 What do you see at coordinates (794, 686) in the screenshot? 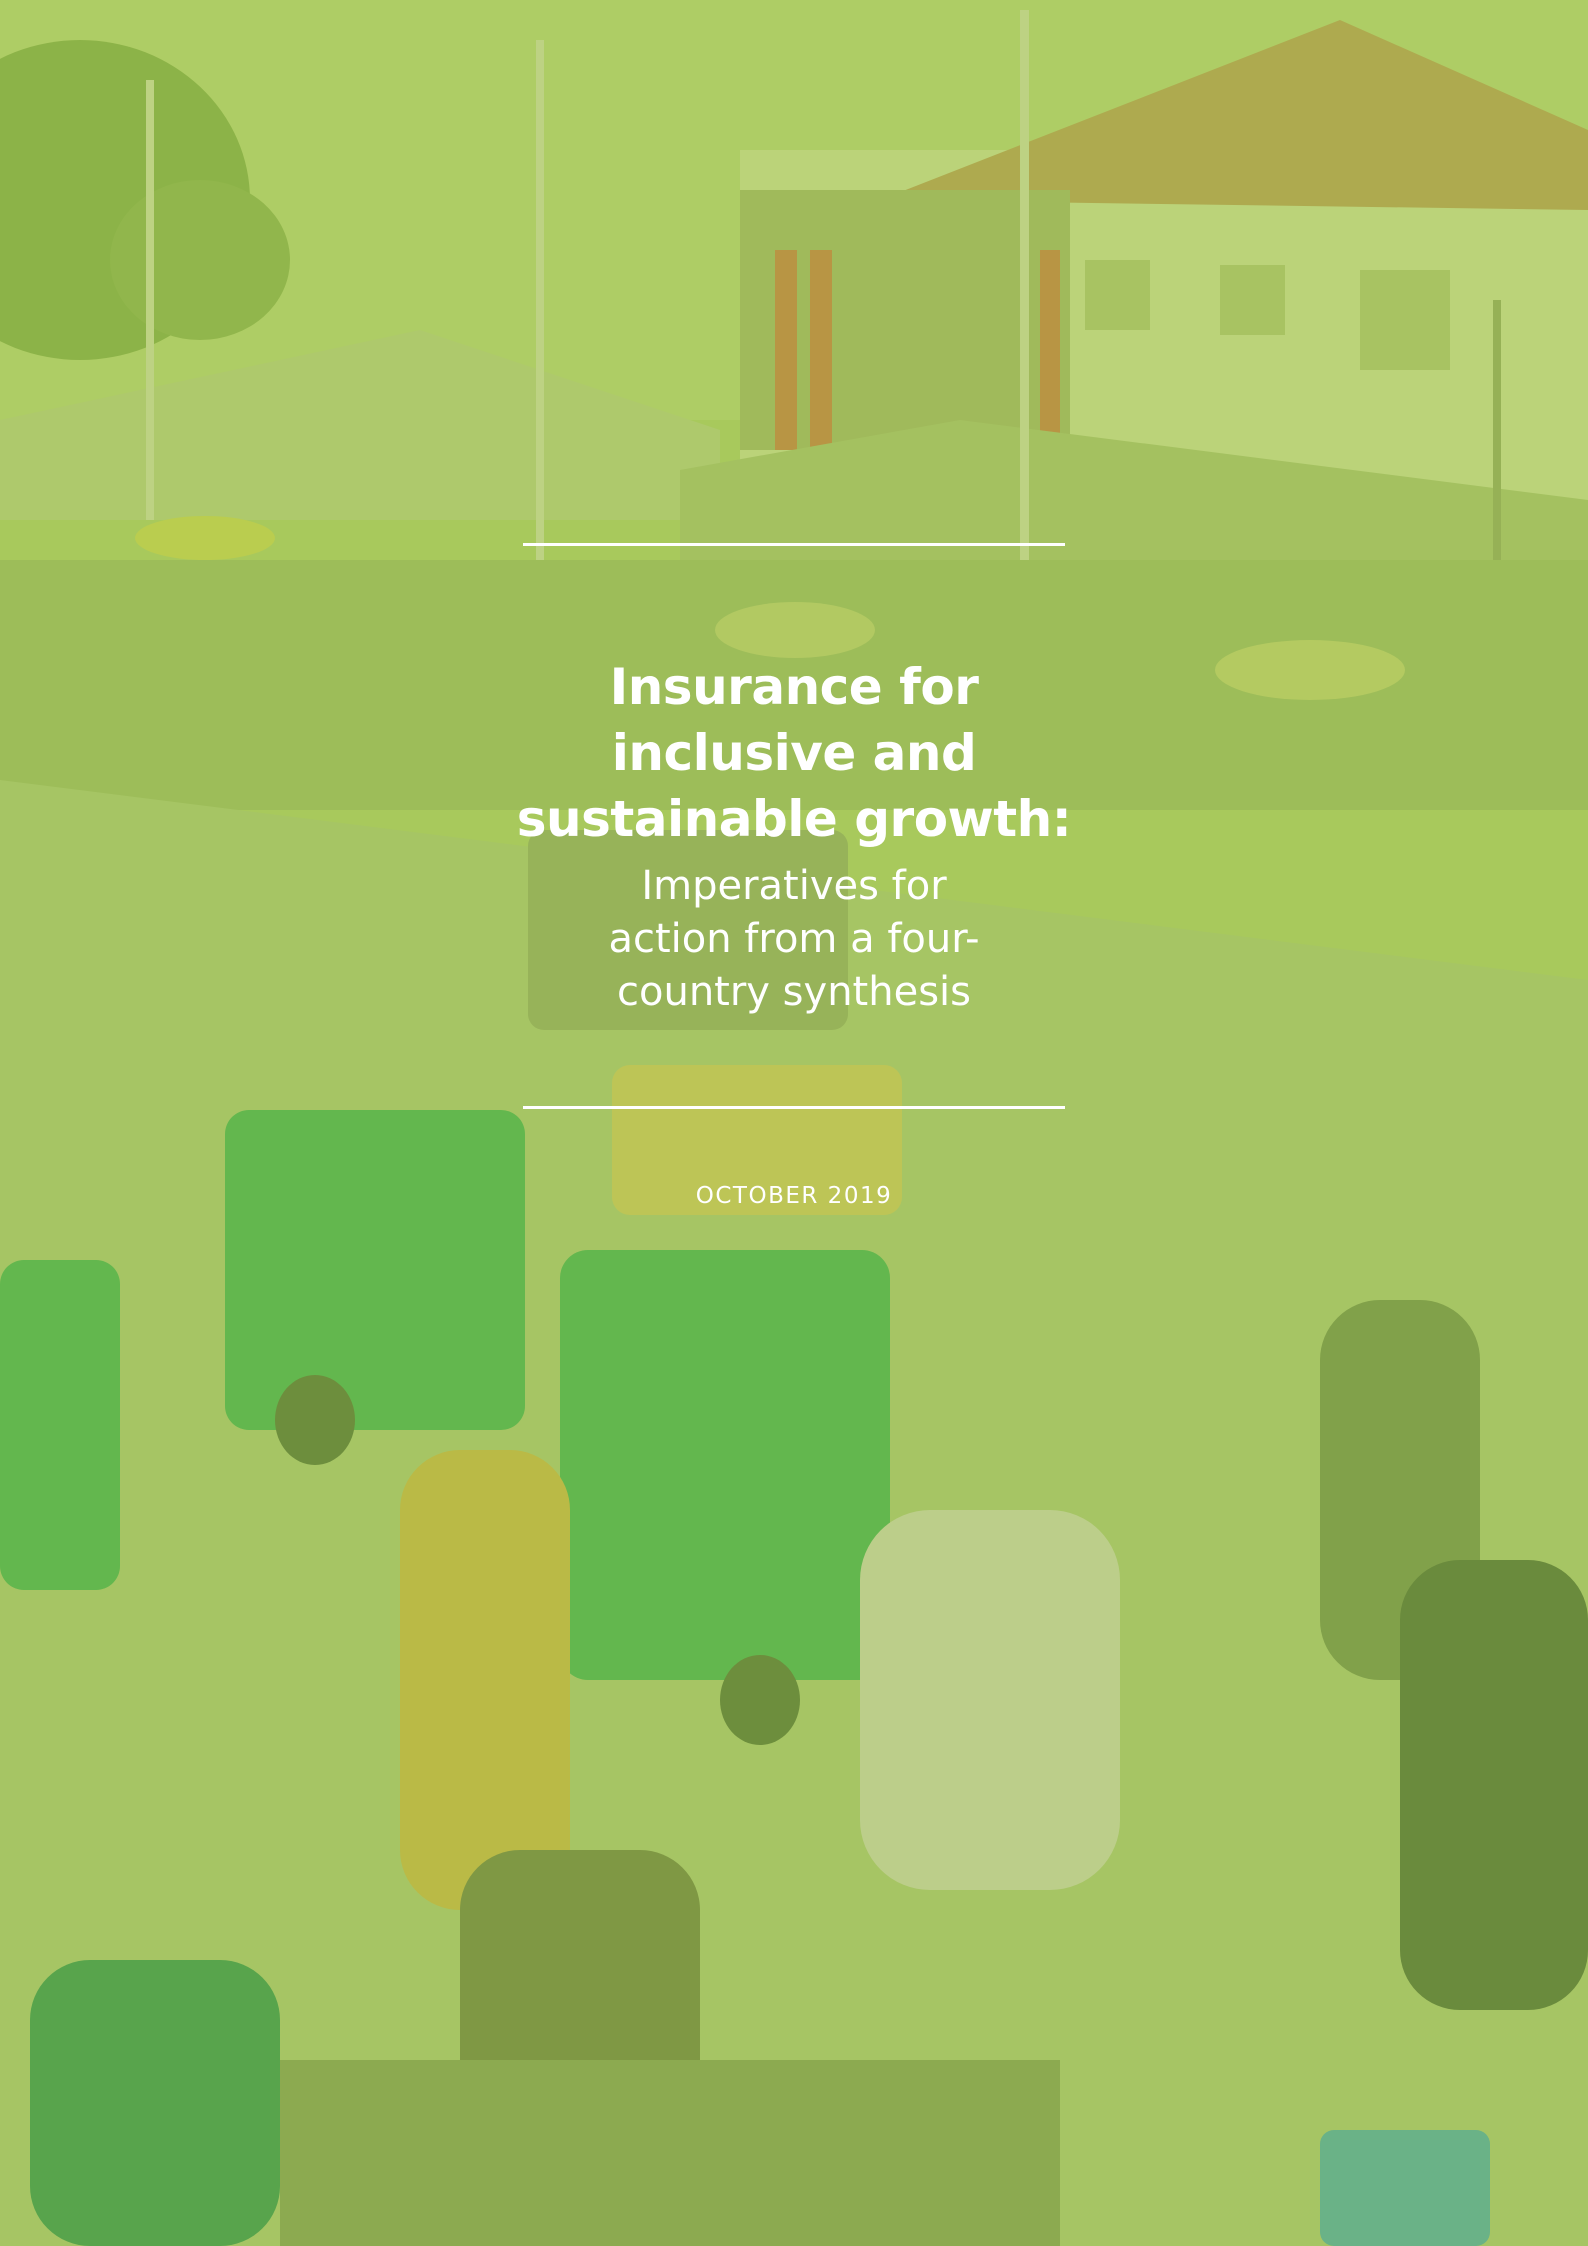
I see `title-line-1: Insurance for` at bounding box center [794, 686].